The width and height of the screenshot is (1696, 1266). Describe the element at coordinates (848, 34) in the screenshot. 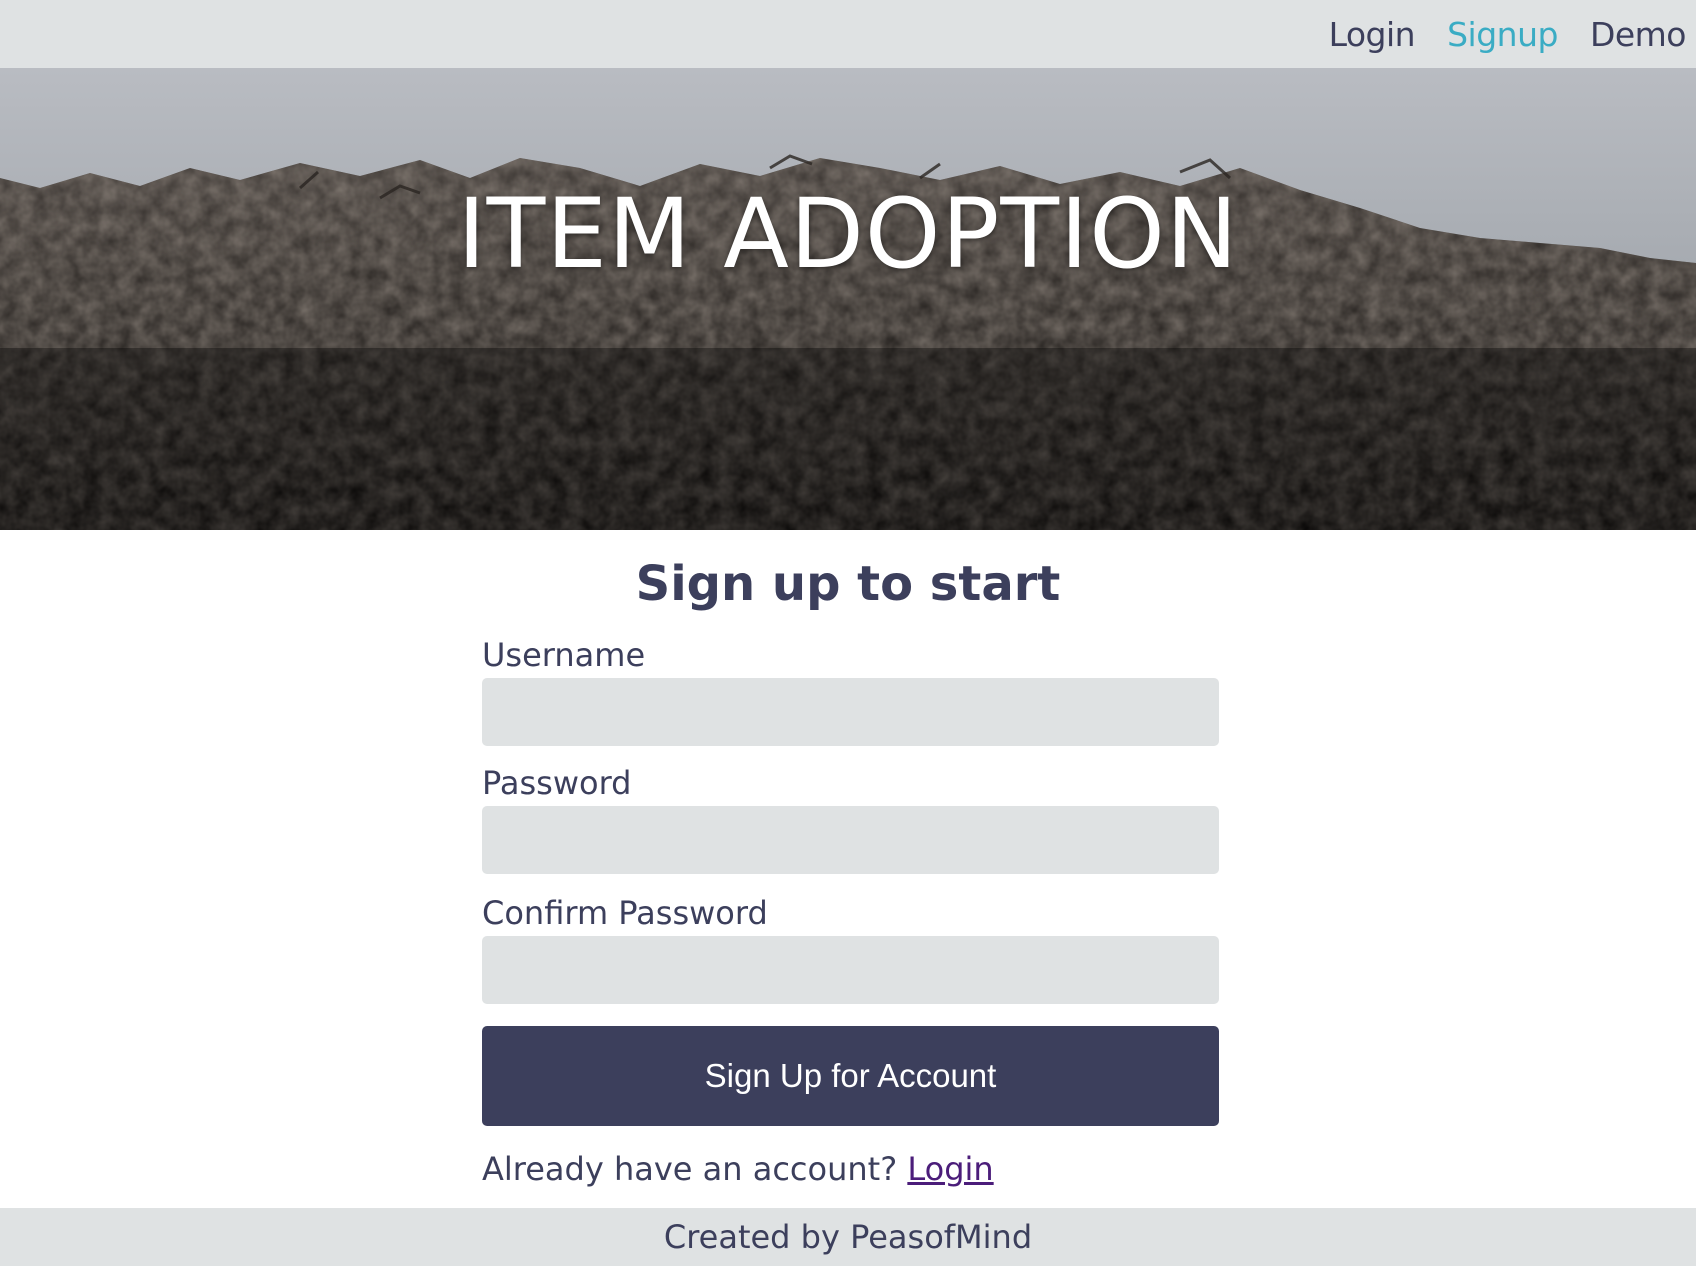

I see `top-nav: Login Signup Demo` at that location.